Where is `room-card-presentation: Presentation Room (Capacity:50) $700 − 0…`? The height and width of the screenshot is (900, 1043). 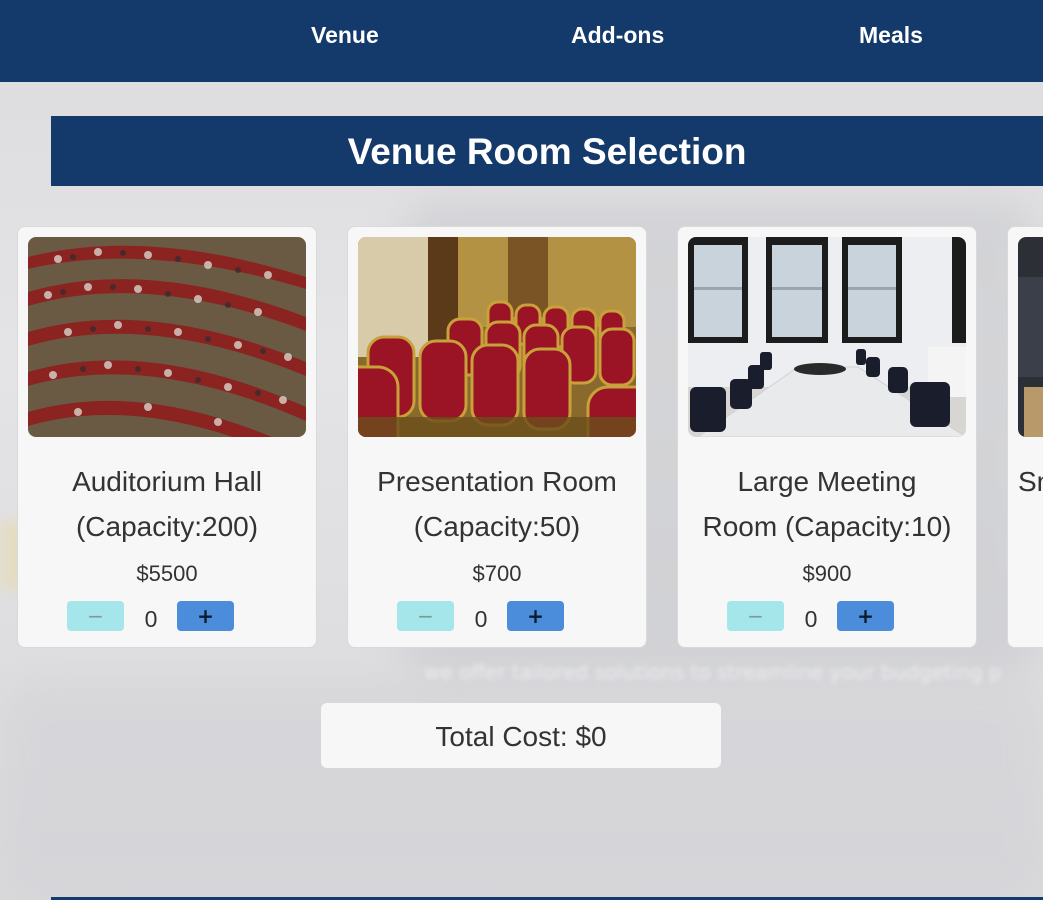 room-card-presentation: Presentation Room (Capacity:50) $700 − 0… is located at coordinates (497, 437).